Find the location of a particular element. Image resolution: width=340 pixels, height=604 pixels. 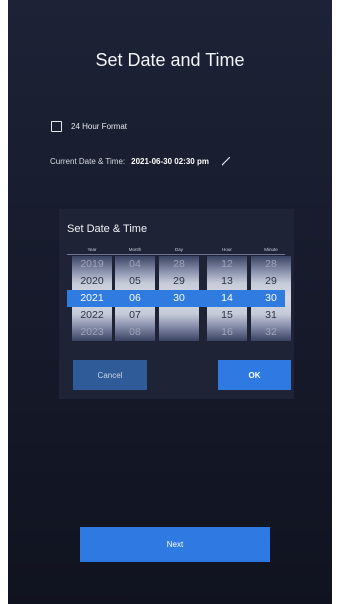

day-option: 29 is located at coordinates (179, 281).